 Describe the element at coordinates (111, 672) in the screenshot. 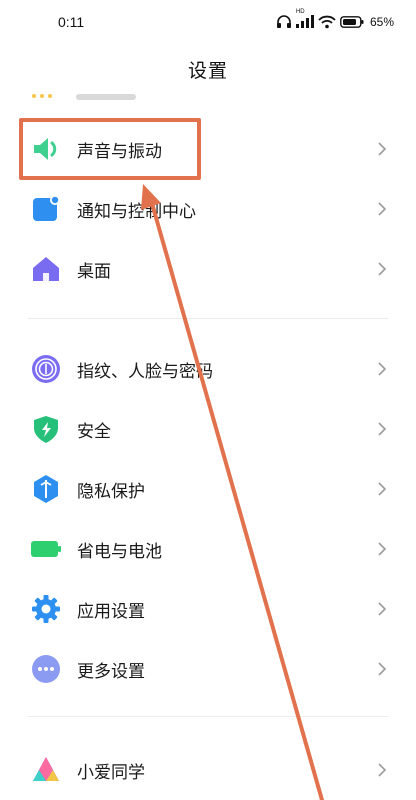

I see `settings-item-label: 更多设置` at that location.